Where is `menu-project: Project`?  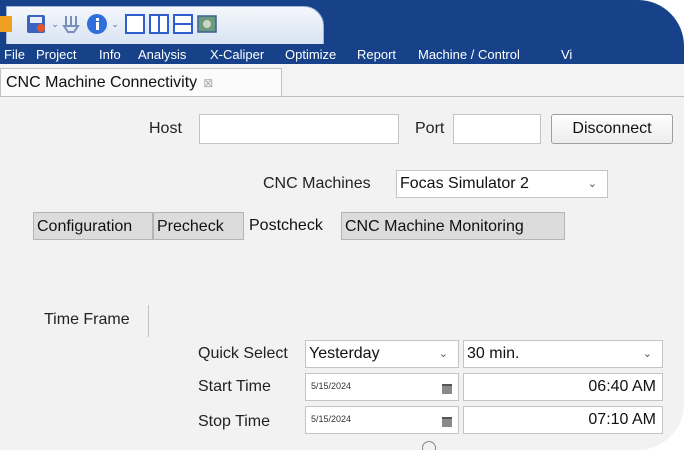
menu-project: Project is located at coordinates (56, 54).